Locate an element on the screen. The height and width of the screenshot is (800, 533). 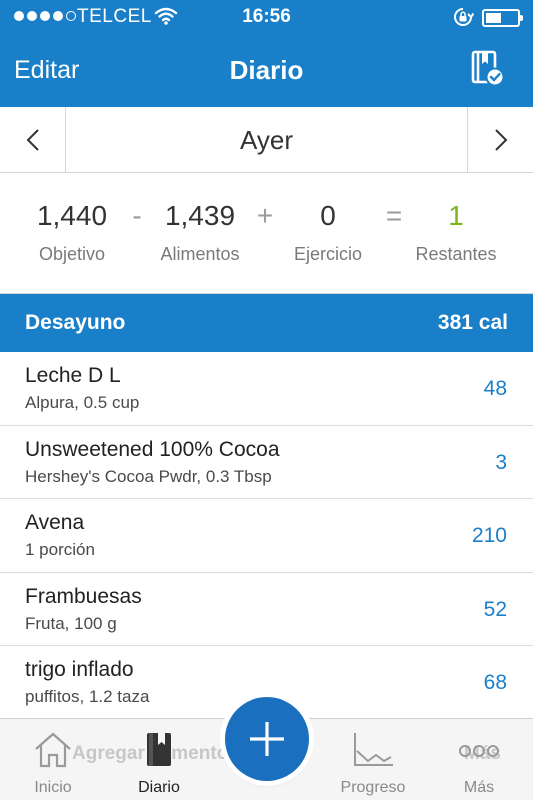
tab-inicio: Inicio is located at coordinates (53, 759).